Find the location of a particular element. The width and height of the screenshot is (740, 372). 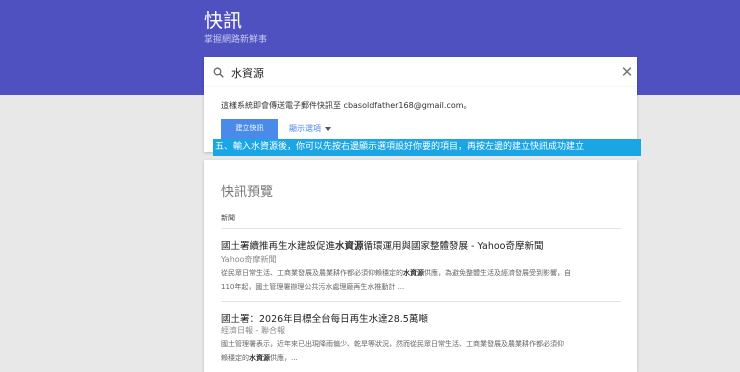

snippet-text: 賴穩定的 is located at coordinates (235, 358).